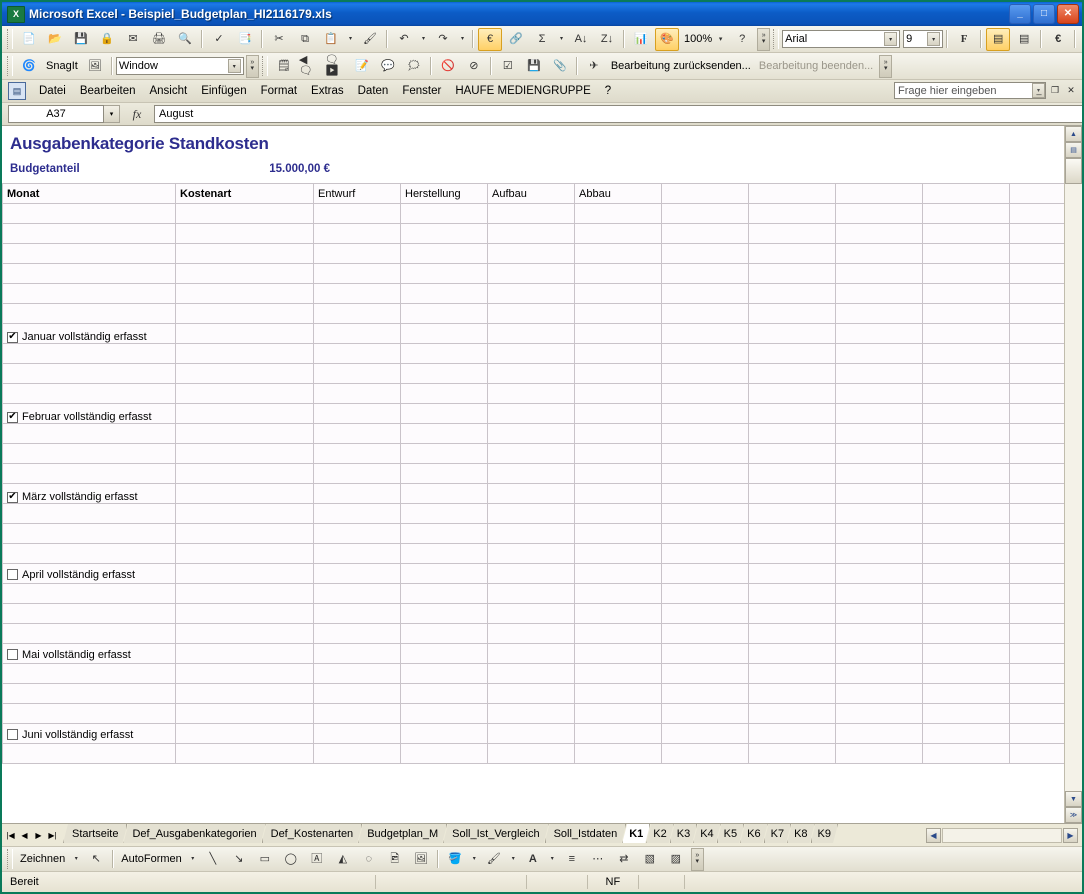 Image resolution: width=1084 pixels, height=894 pixels. I want to click on sheet-tab-def_kostenarten: Def_Kostenarten, so click(312, 833).